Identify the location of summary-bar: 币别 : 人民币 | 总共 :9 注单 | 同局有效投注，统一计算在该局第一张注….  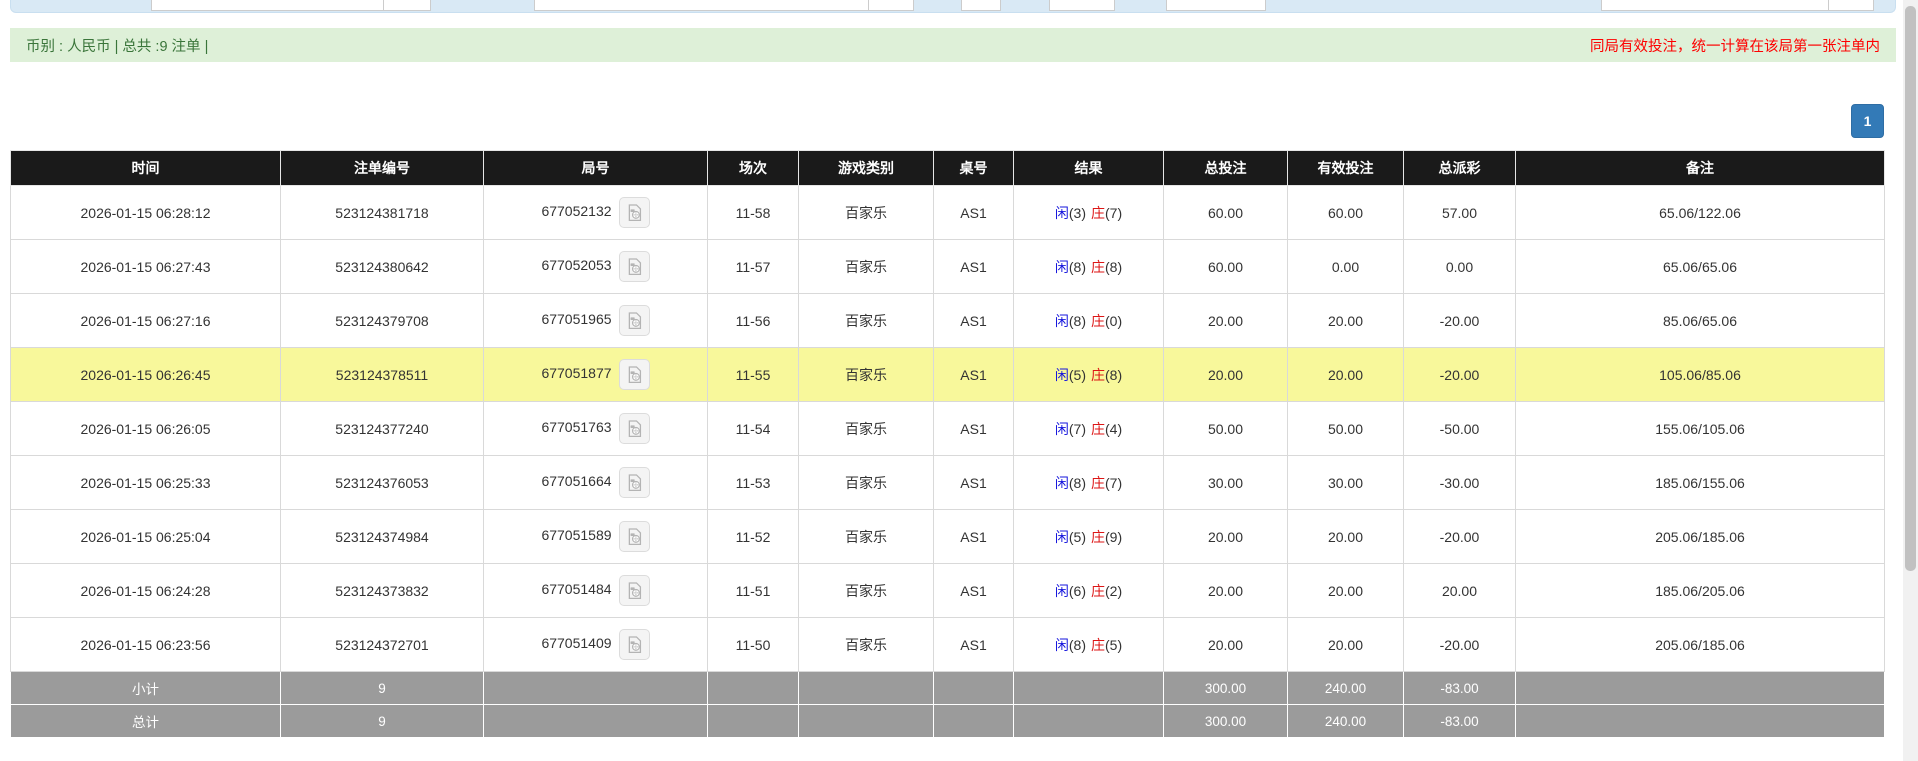
(953, 45).